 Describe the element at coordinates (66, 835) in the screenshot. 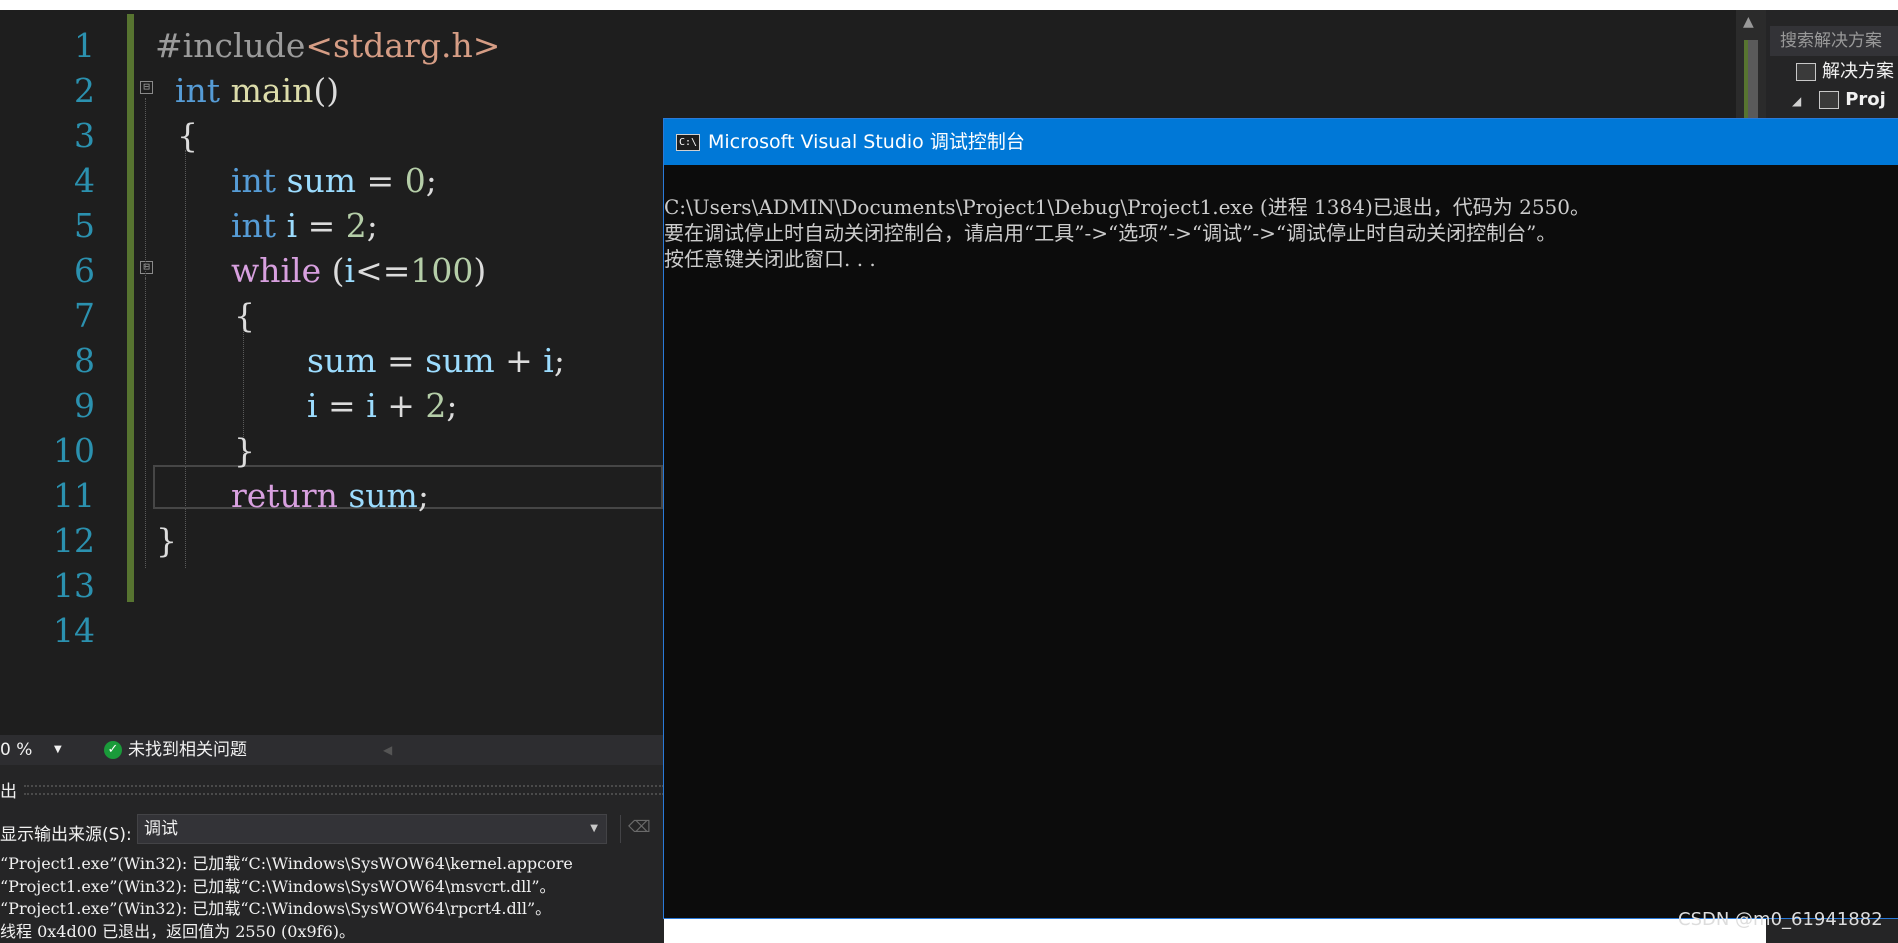

I see `output-source-label: 显示输出来源(S):` at that location.